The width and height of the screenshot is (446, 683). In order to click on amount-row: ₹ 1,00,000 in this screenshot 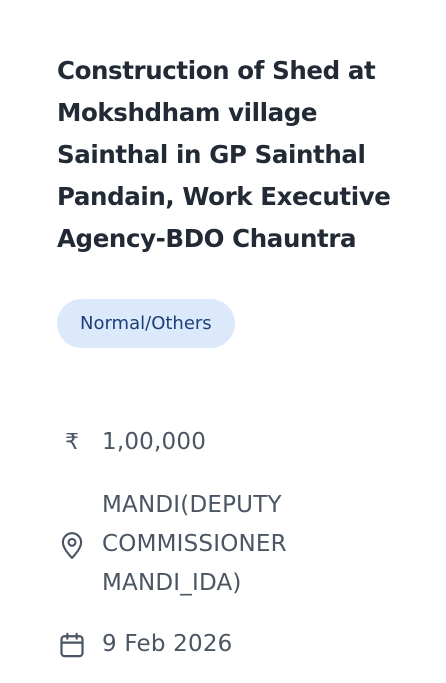, I will do `click(131, 442)`.